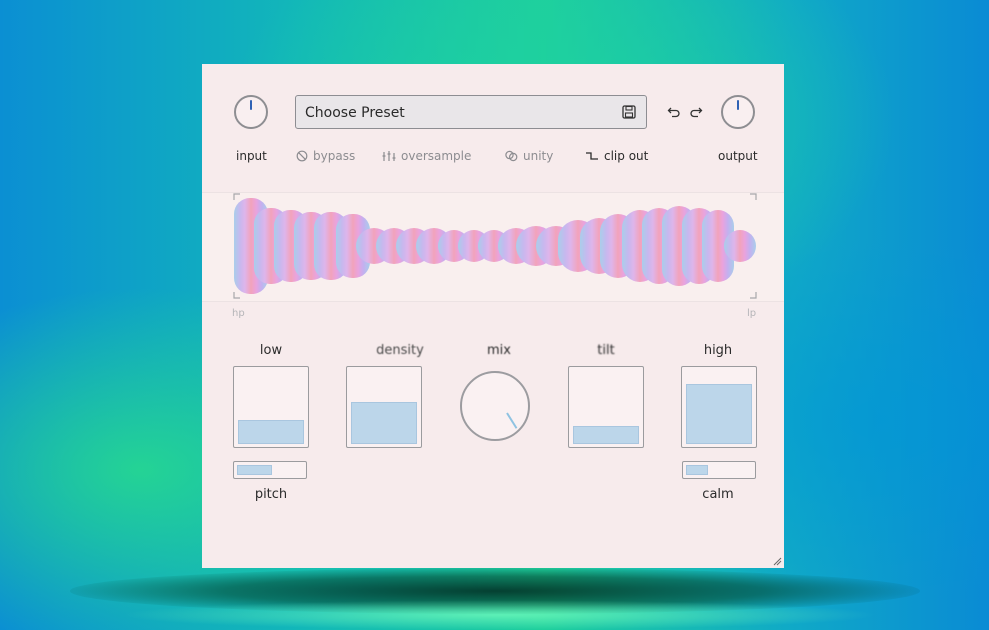  I want to click on density-fader-fill, so click(384, 423).